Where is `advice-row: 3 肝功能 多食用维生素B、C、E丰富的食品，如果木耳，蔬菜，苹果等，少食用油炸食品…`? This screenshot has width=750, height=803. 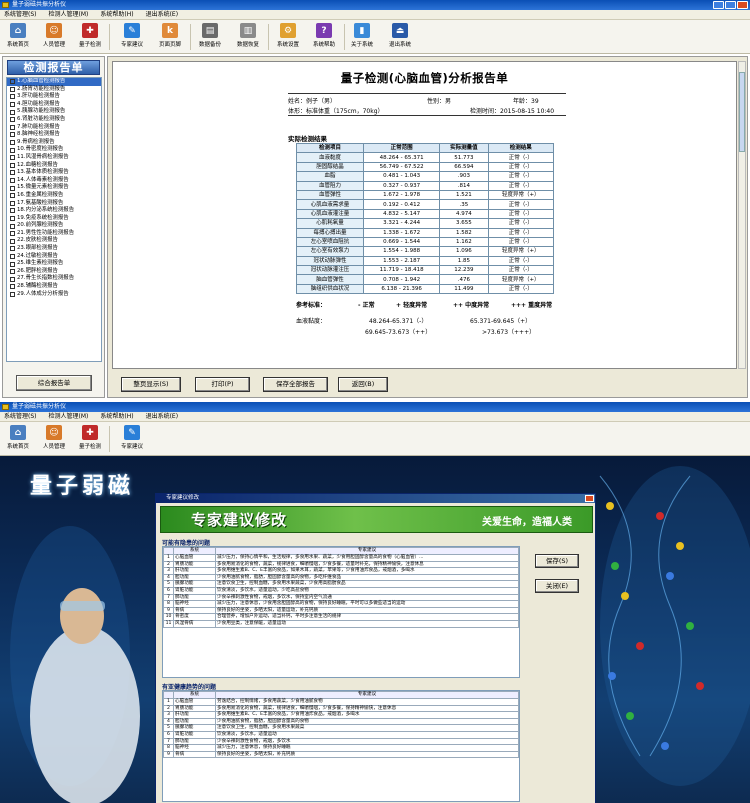 advice-row: 3 肝功能 多食用维生素B、C、E丰富的食品，如果木耳，蔬菜，苹果等，少食用油炸食品… is located at coordinates (341, 571).